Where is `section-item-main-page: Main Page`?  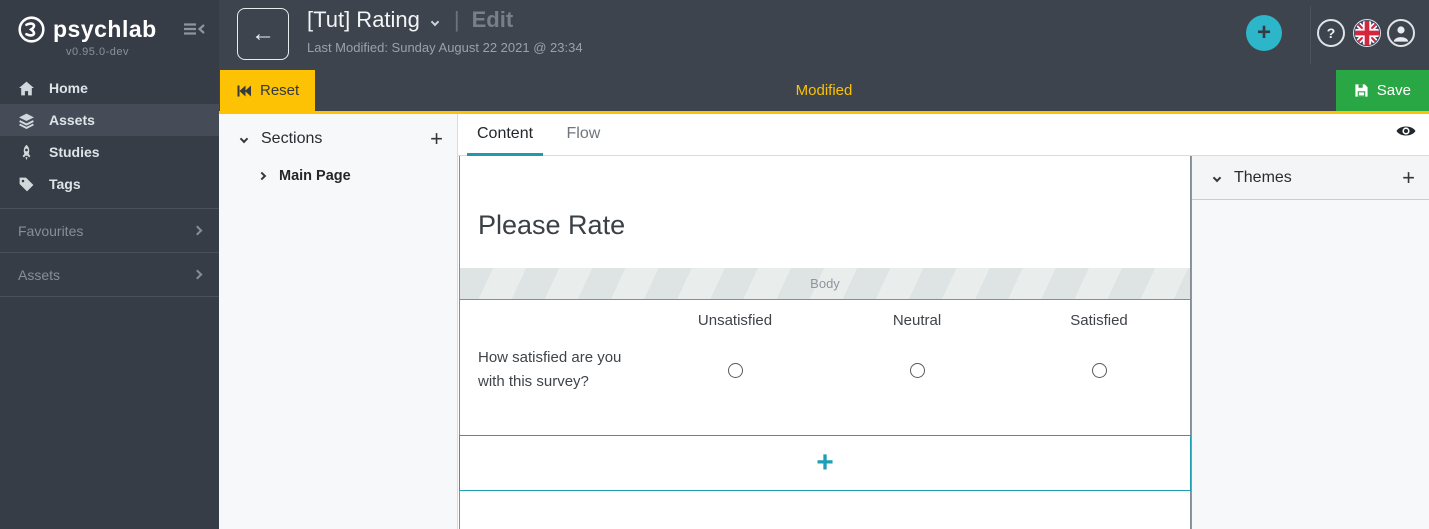
section-item-main-page: Main Page is located at coordinates (338, 166).